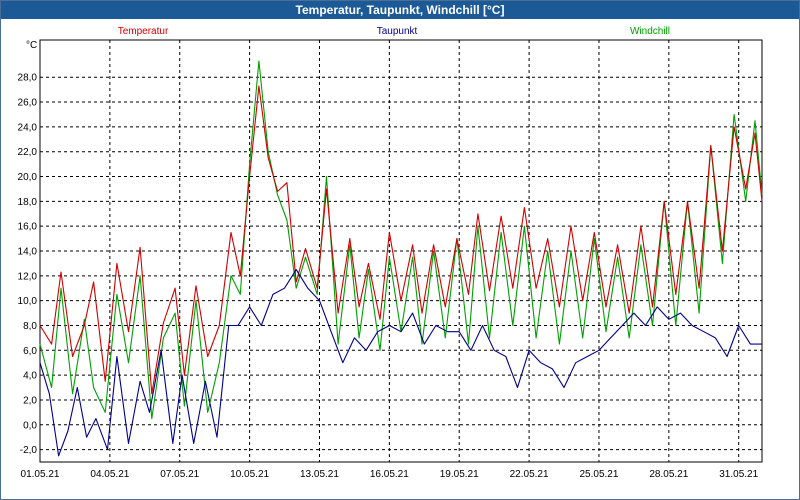 The height and width of the screenshot is (500, 800). Describe the element at coordinates (28, 152) in the screenshot. I see `y-tick-label: 22,0` at that location.